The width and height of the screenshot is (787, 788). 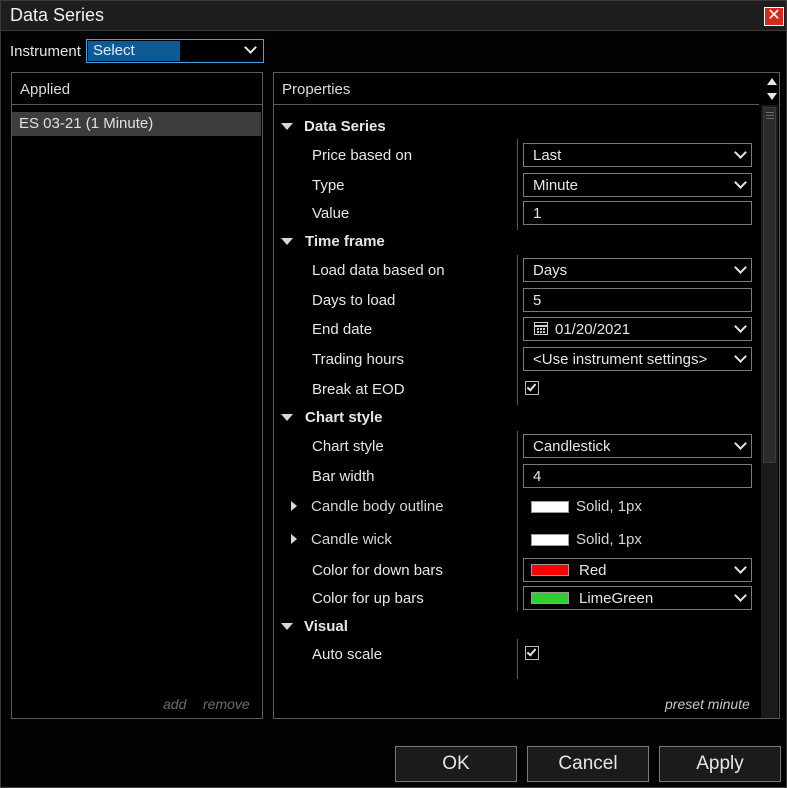 What do you see at coordinates (550, 507) in the screenshot?
I see `candle-body-outline-swatch` at bounding box center [550, 507].